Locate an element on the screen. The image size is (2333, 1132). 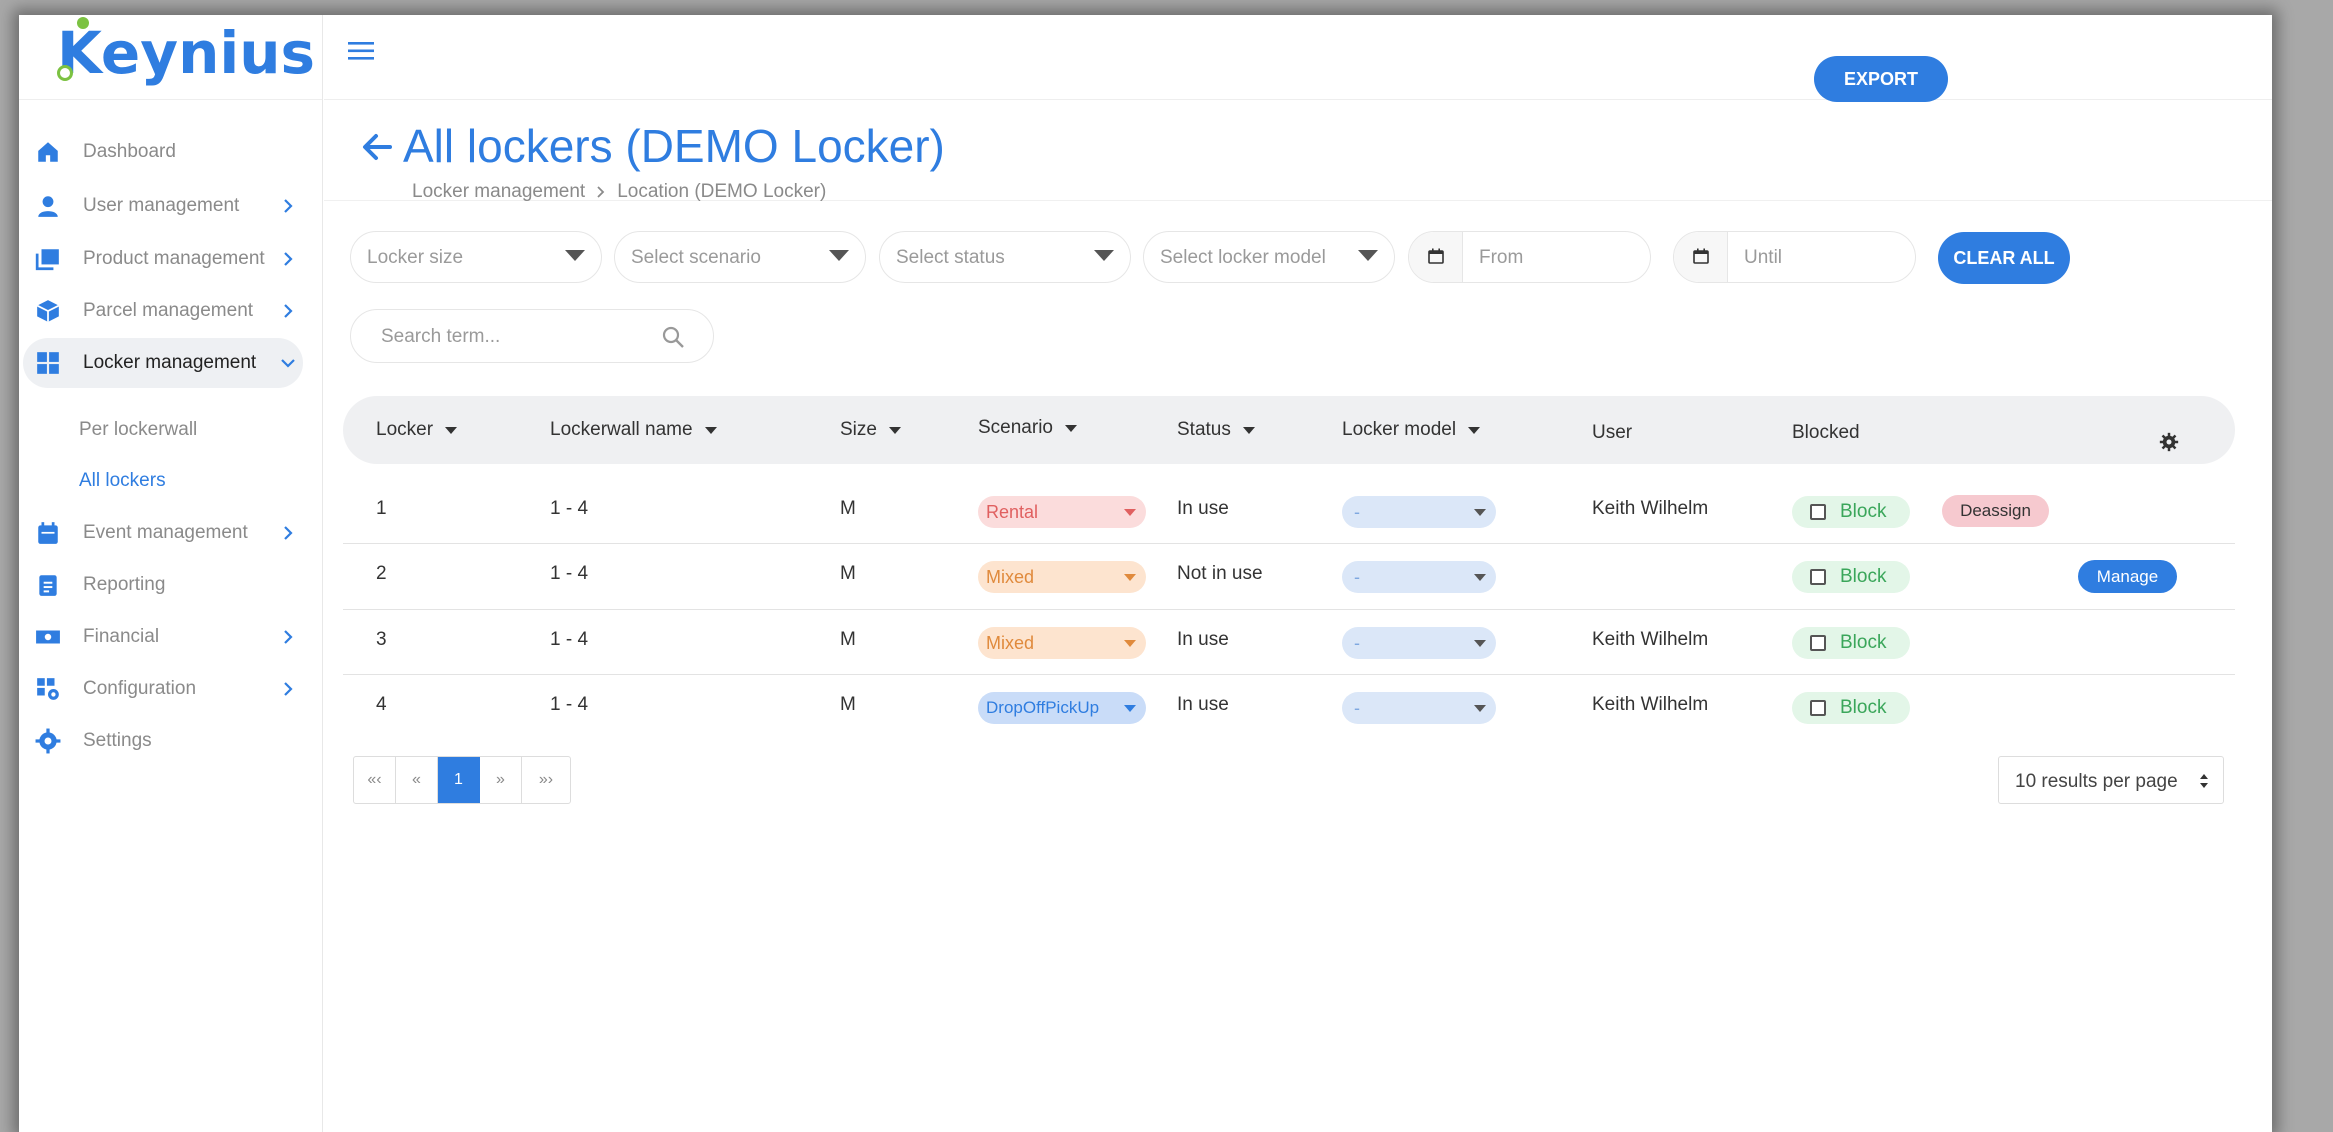
sidebar-item-locker-management: Locker management is located at coordinates (163, 363).